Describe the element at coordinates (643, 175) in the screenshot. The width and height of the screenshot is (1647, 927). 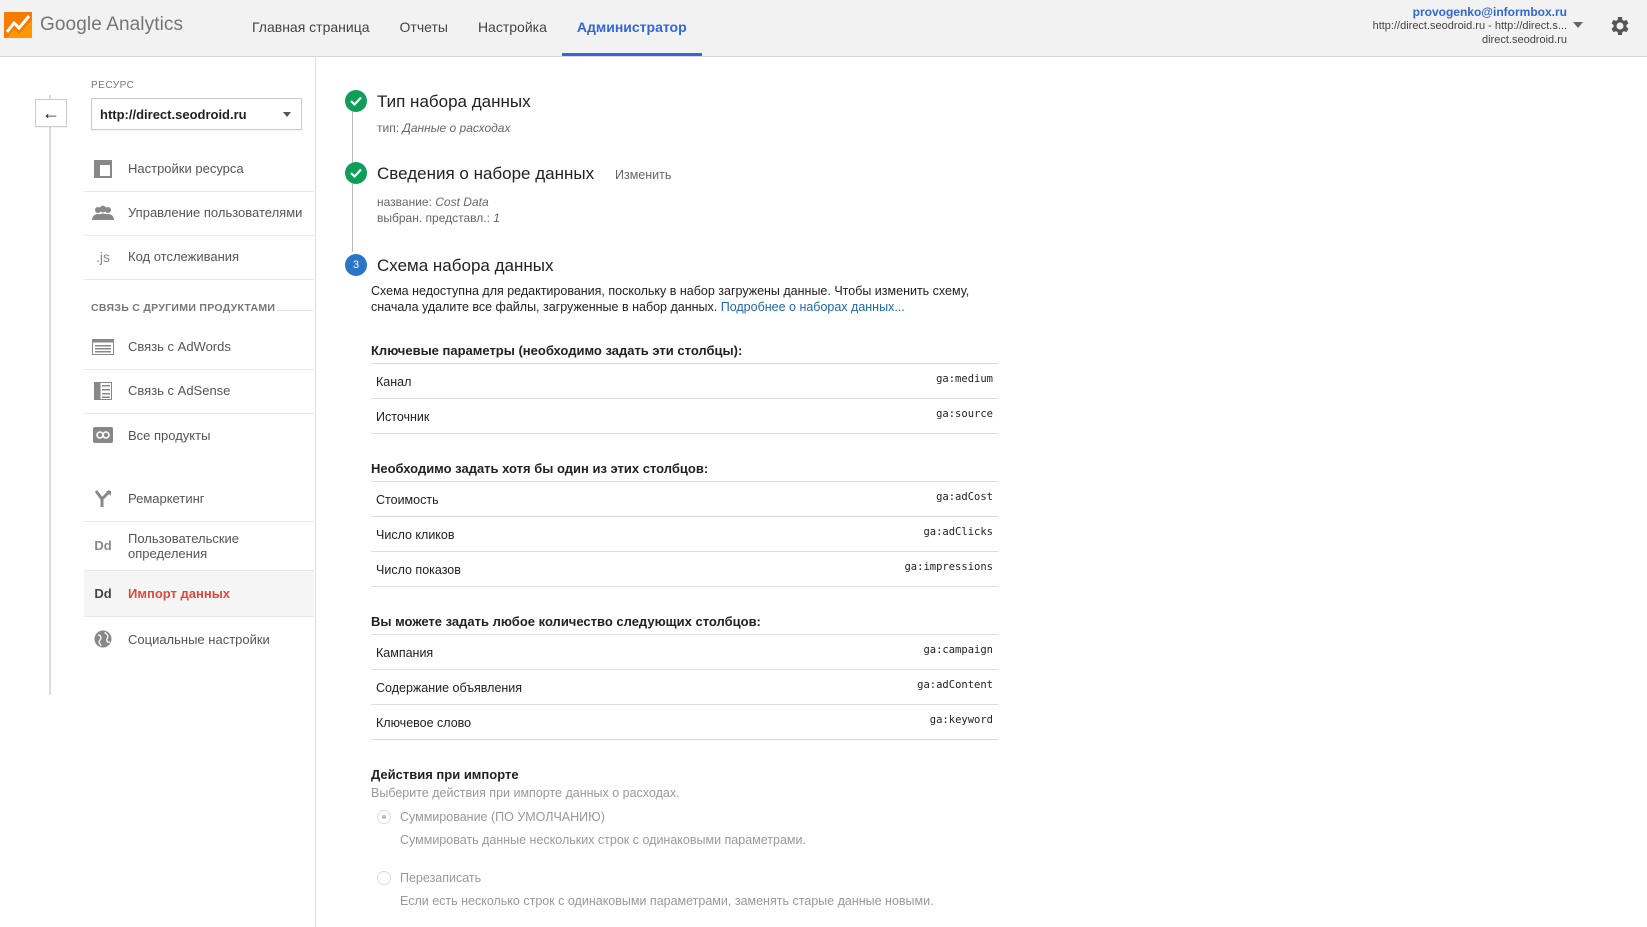
I see `change-link: Изменить` at that location.